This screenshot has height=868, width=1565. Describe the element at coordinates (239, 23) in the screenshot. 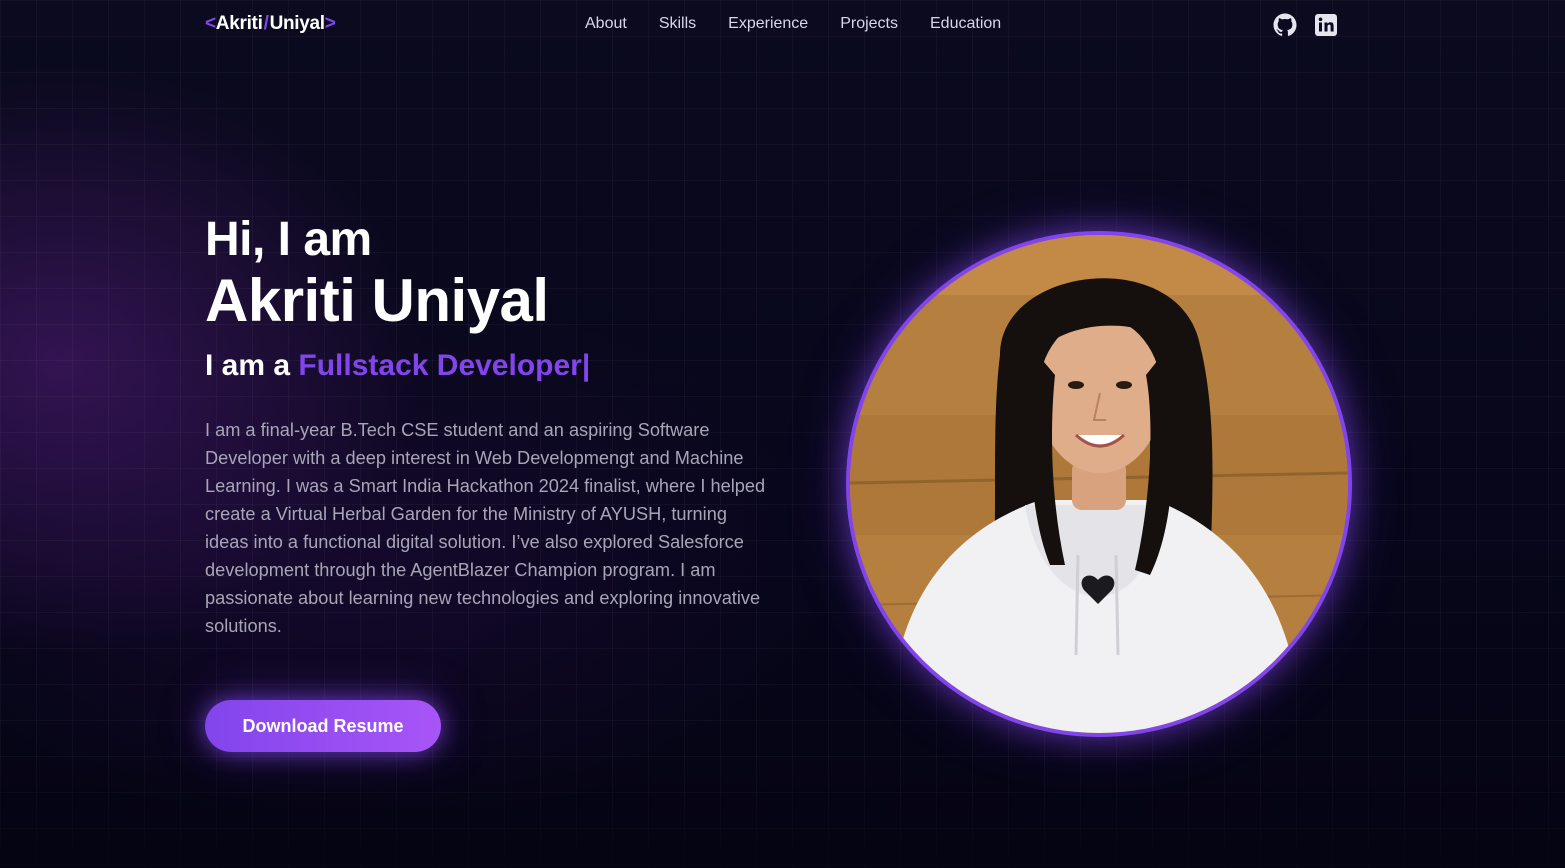

I see `logo-first-name: Akriti` at that location.